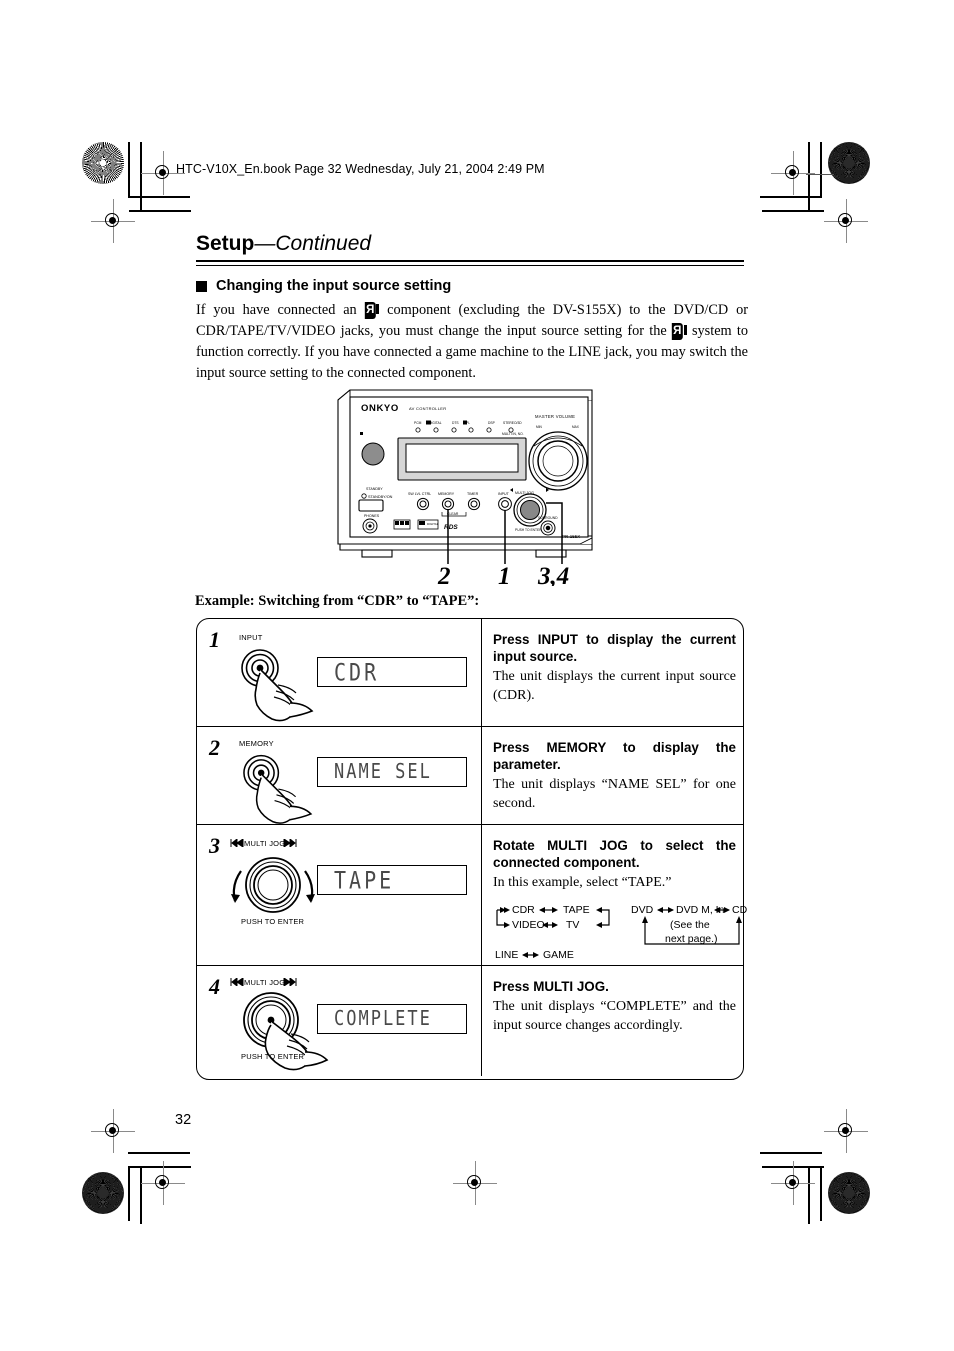 This screenshot has height=1351, width=954. What do you see at coordinates (470, 263) in the screenshot?
I see `title-divider` at bounding box center [470, 263].